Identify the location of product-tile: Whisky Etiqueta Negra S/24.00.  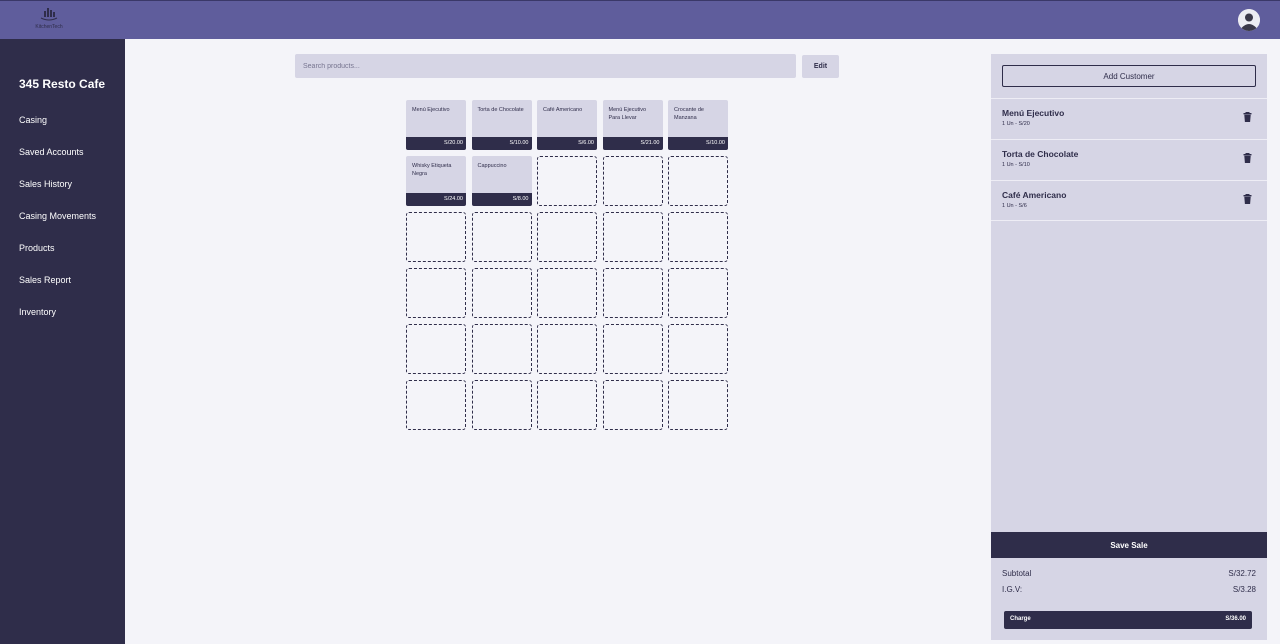
(436, 181).